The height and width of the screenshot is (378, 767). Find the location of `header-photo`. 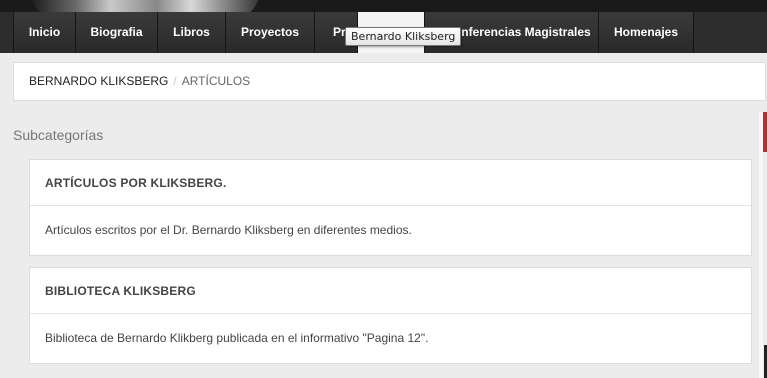

header-photo is located at coordinates (145, 6).